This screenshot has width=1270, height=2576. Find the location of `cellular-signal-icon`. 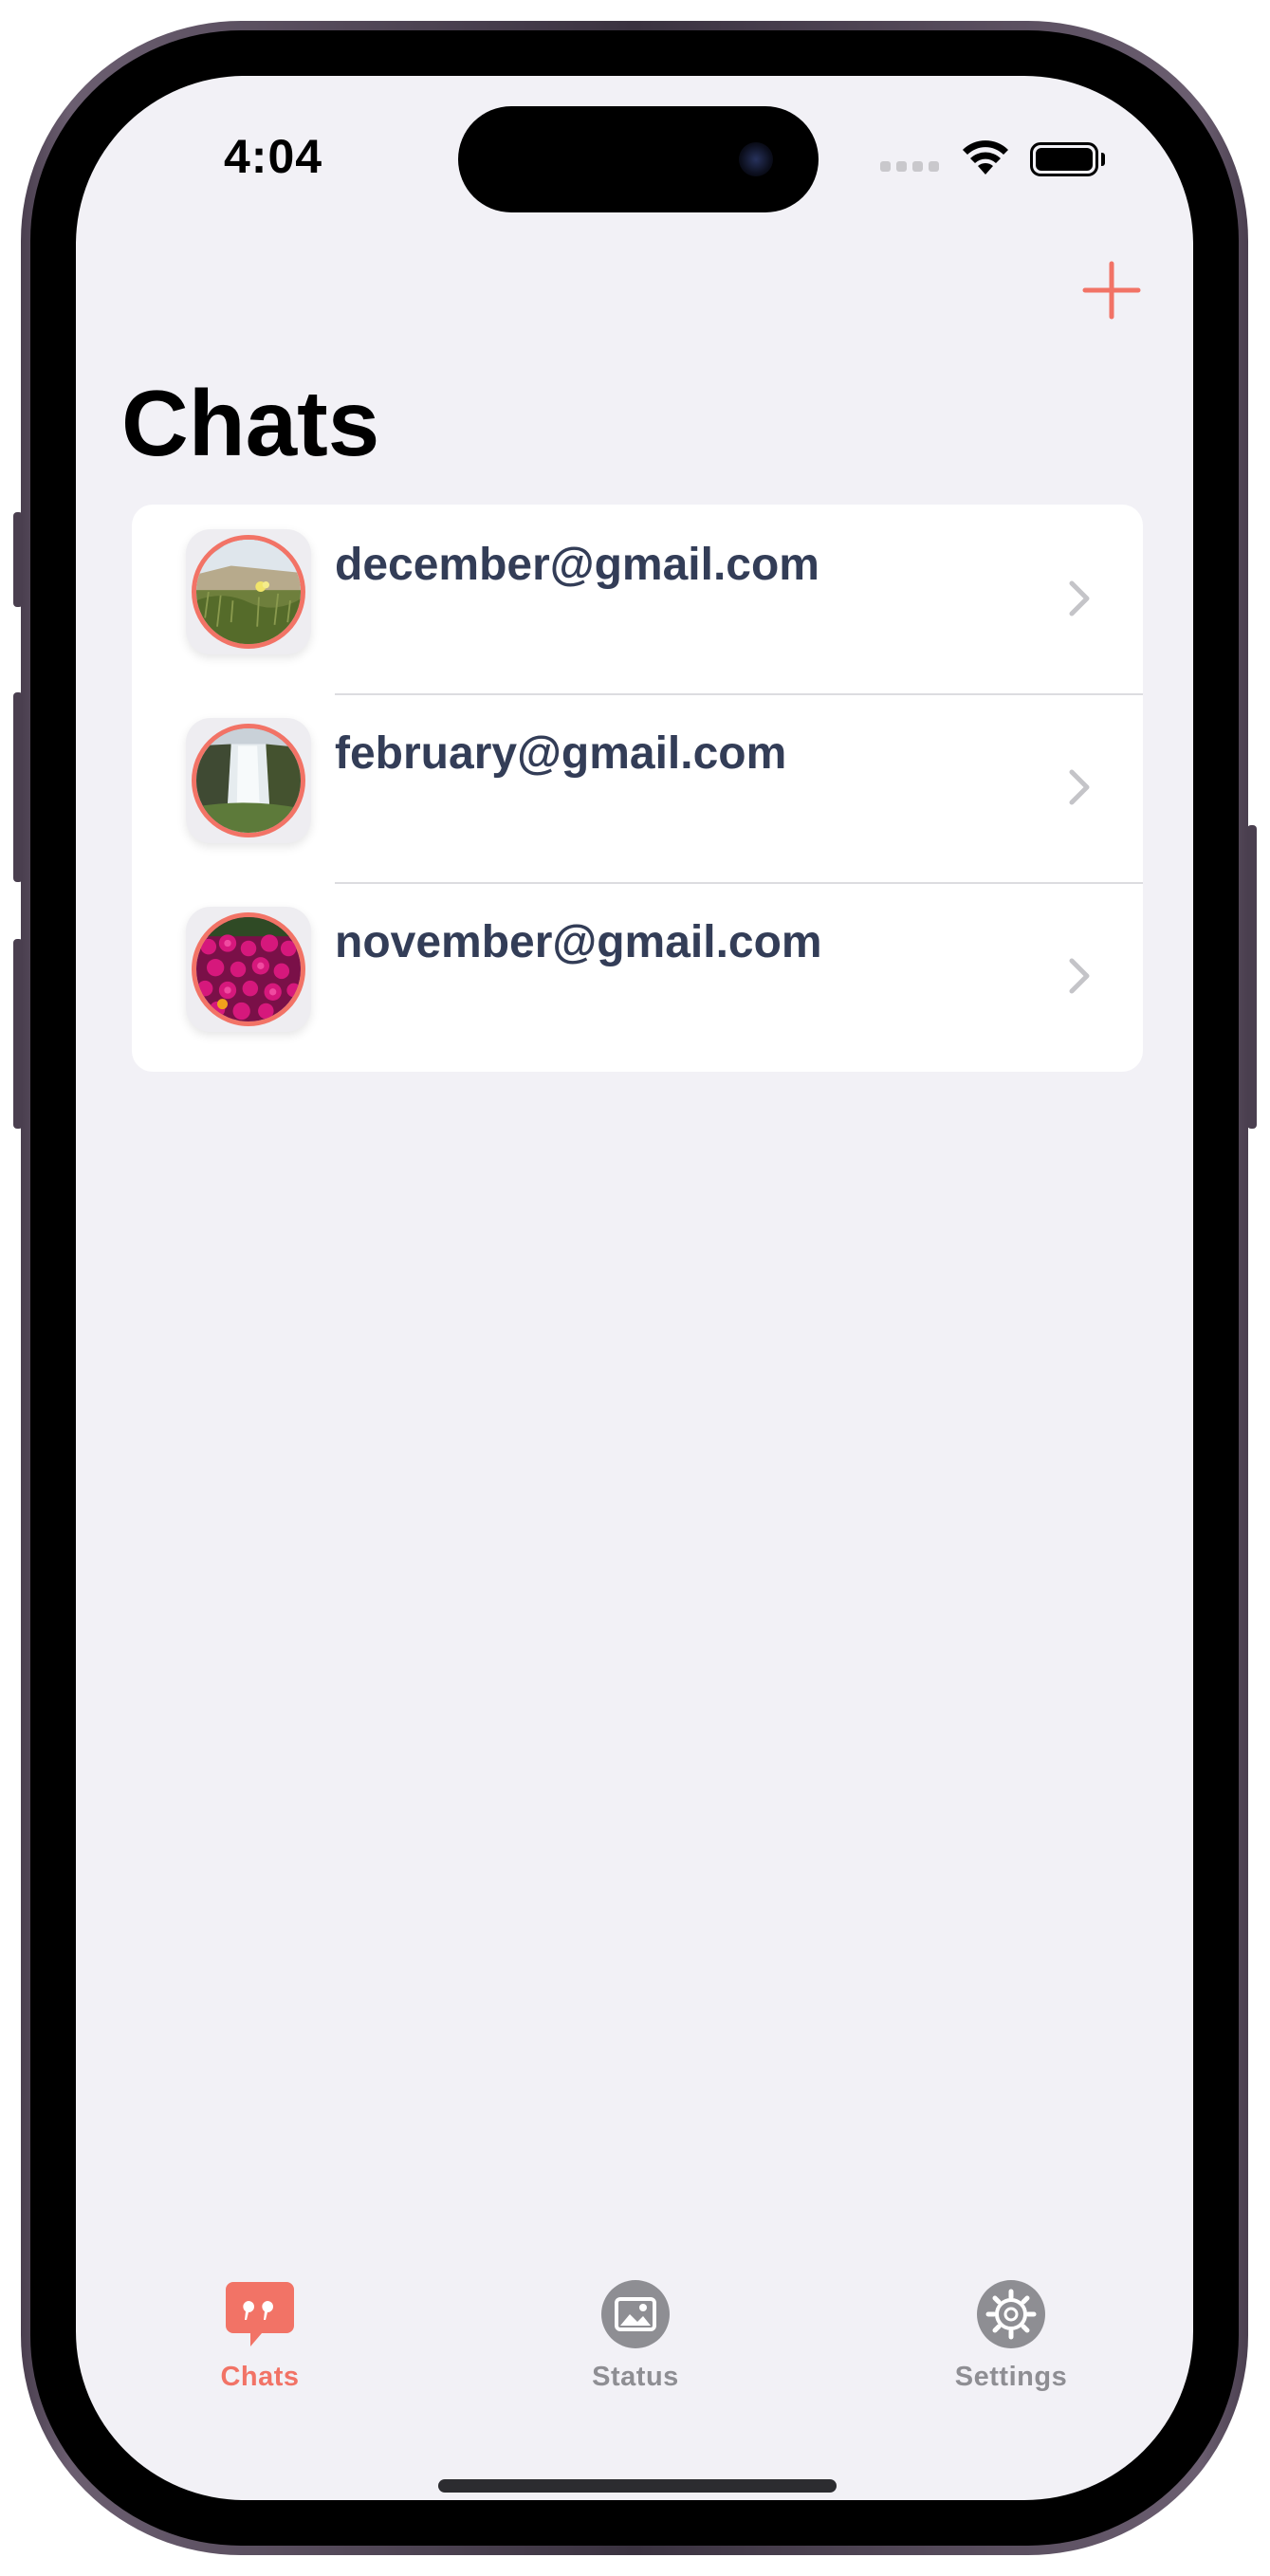

cellular-signal-icon is located at coordinates (909, 166).